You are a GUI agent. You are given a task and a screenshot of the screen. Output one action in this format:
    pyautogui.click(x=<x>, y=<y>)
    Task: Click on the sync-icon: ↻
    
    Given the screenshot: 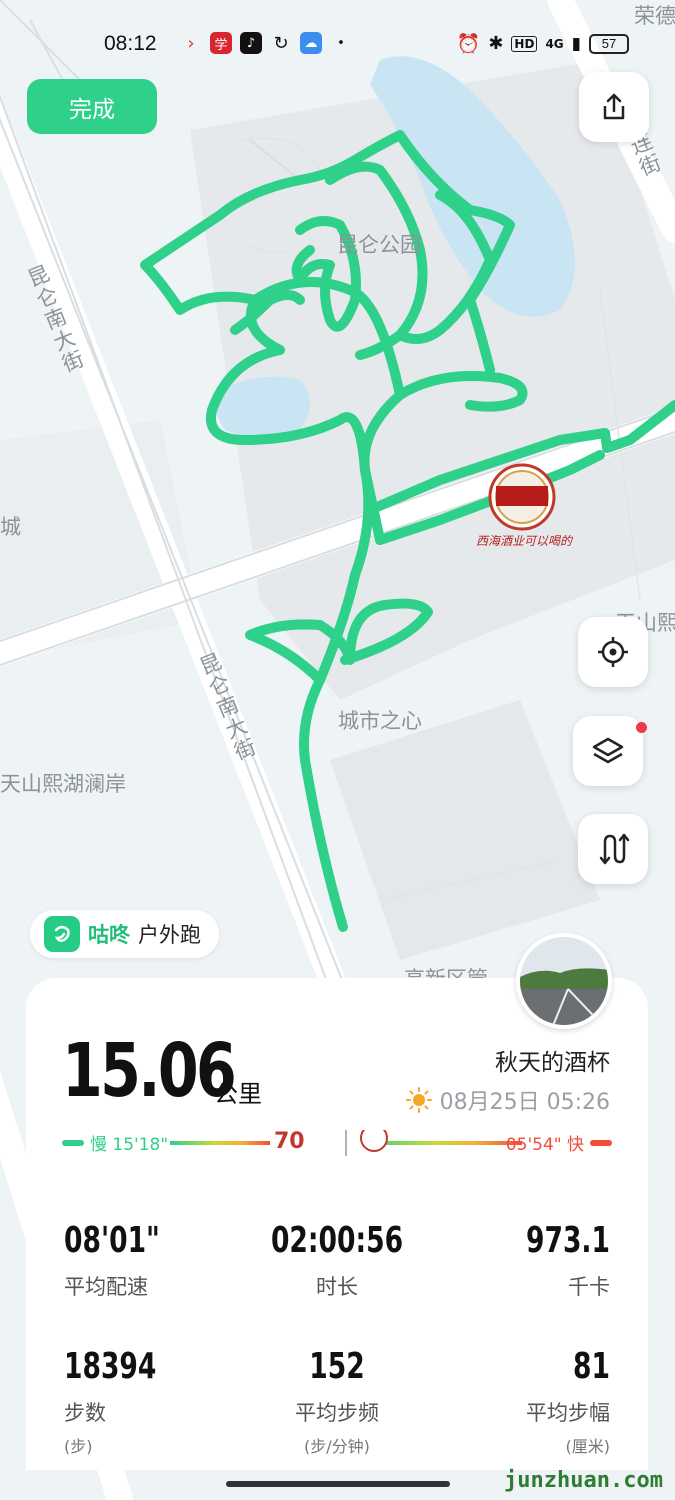 What is the action you would take?
    pyautogui.click(x=281, y=43)
    